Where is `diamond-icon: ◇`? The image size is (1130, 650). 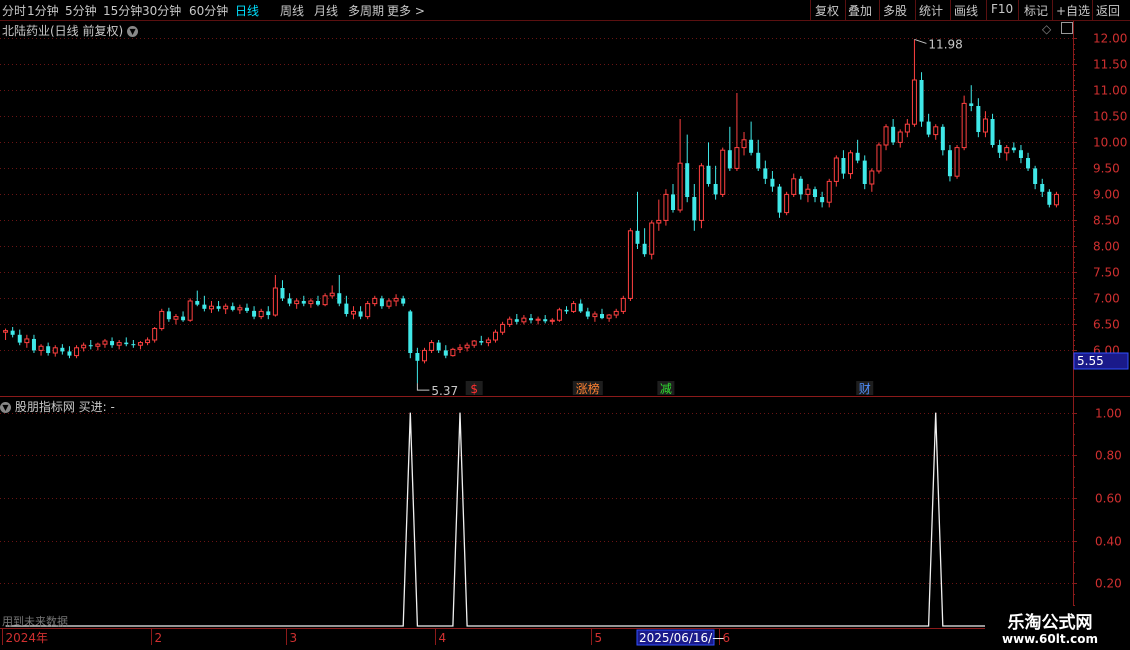 diamond-icon: ◇ is located at coordinates (1046, 29).